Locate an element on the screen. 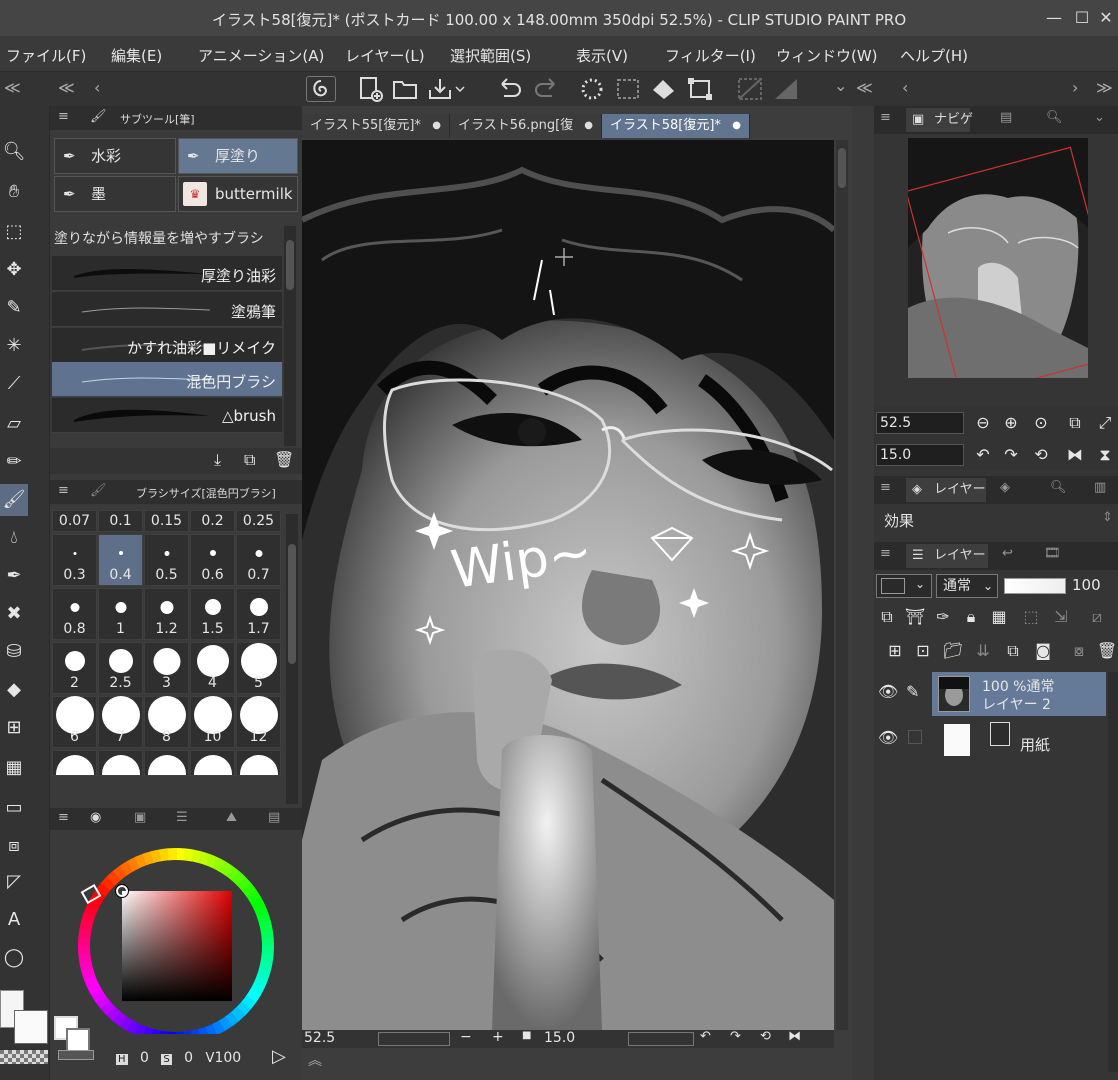 The height and width of the screenshot is (1080, 1118). collapse-right-icon: ≪ is located at coordinates (864, 87).